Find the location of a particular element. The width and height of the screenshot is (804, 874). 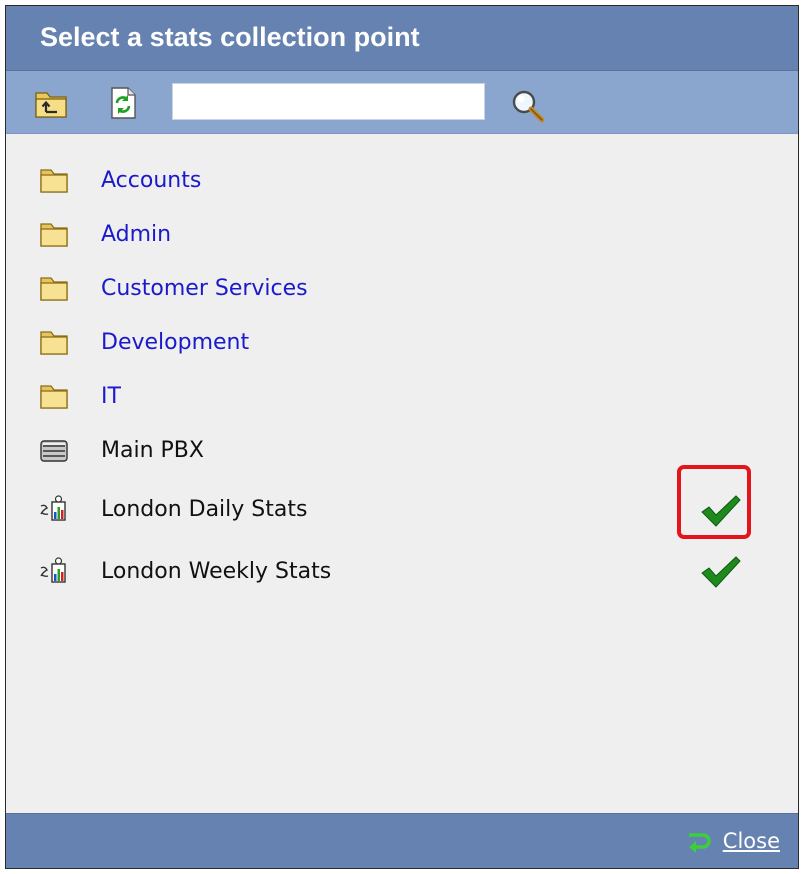

list-item-label: Admin is located at coordinates (136, 235).